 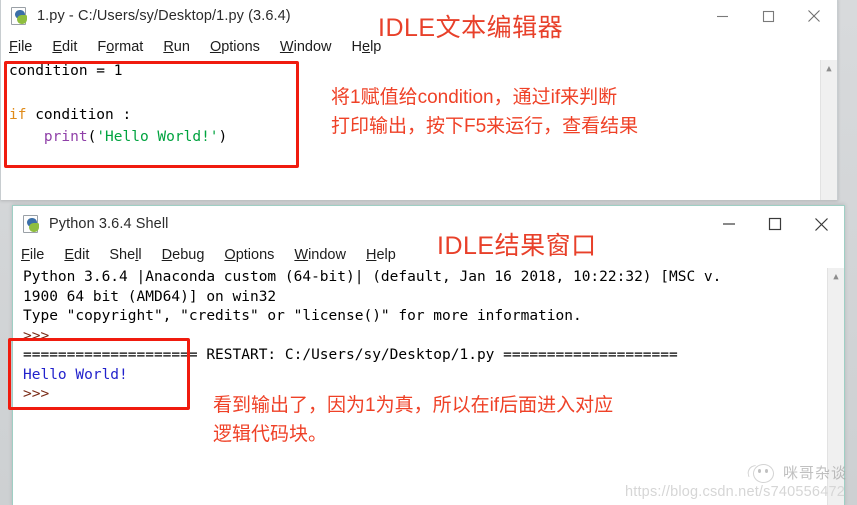 I want to click on editor-menu-format: Format, so click(x=120, y=47).